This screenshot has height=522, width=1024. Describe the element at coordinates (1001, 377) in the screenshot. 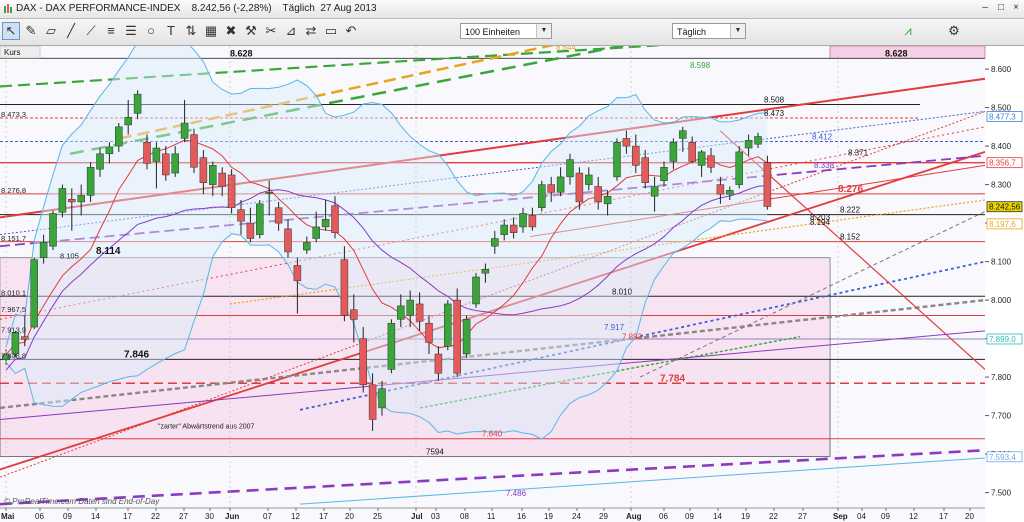

I see `y-tick-label: 7.800` at that location.